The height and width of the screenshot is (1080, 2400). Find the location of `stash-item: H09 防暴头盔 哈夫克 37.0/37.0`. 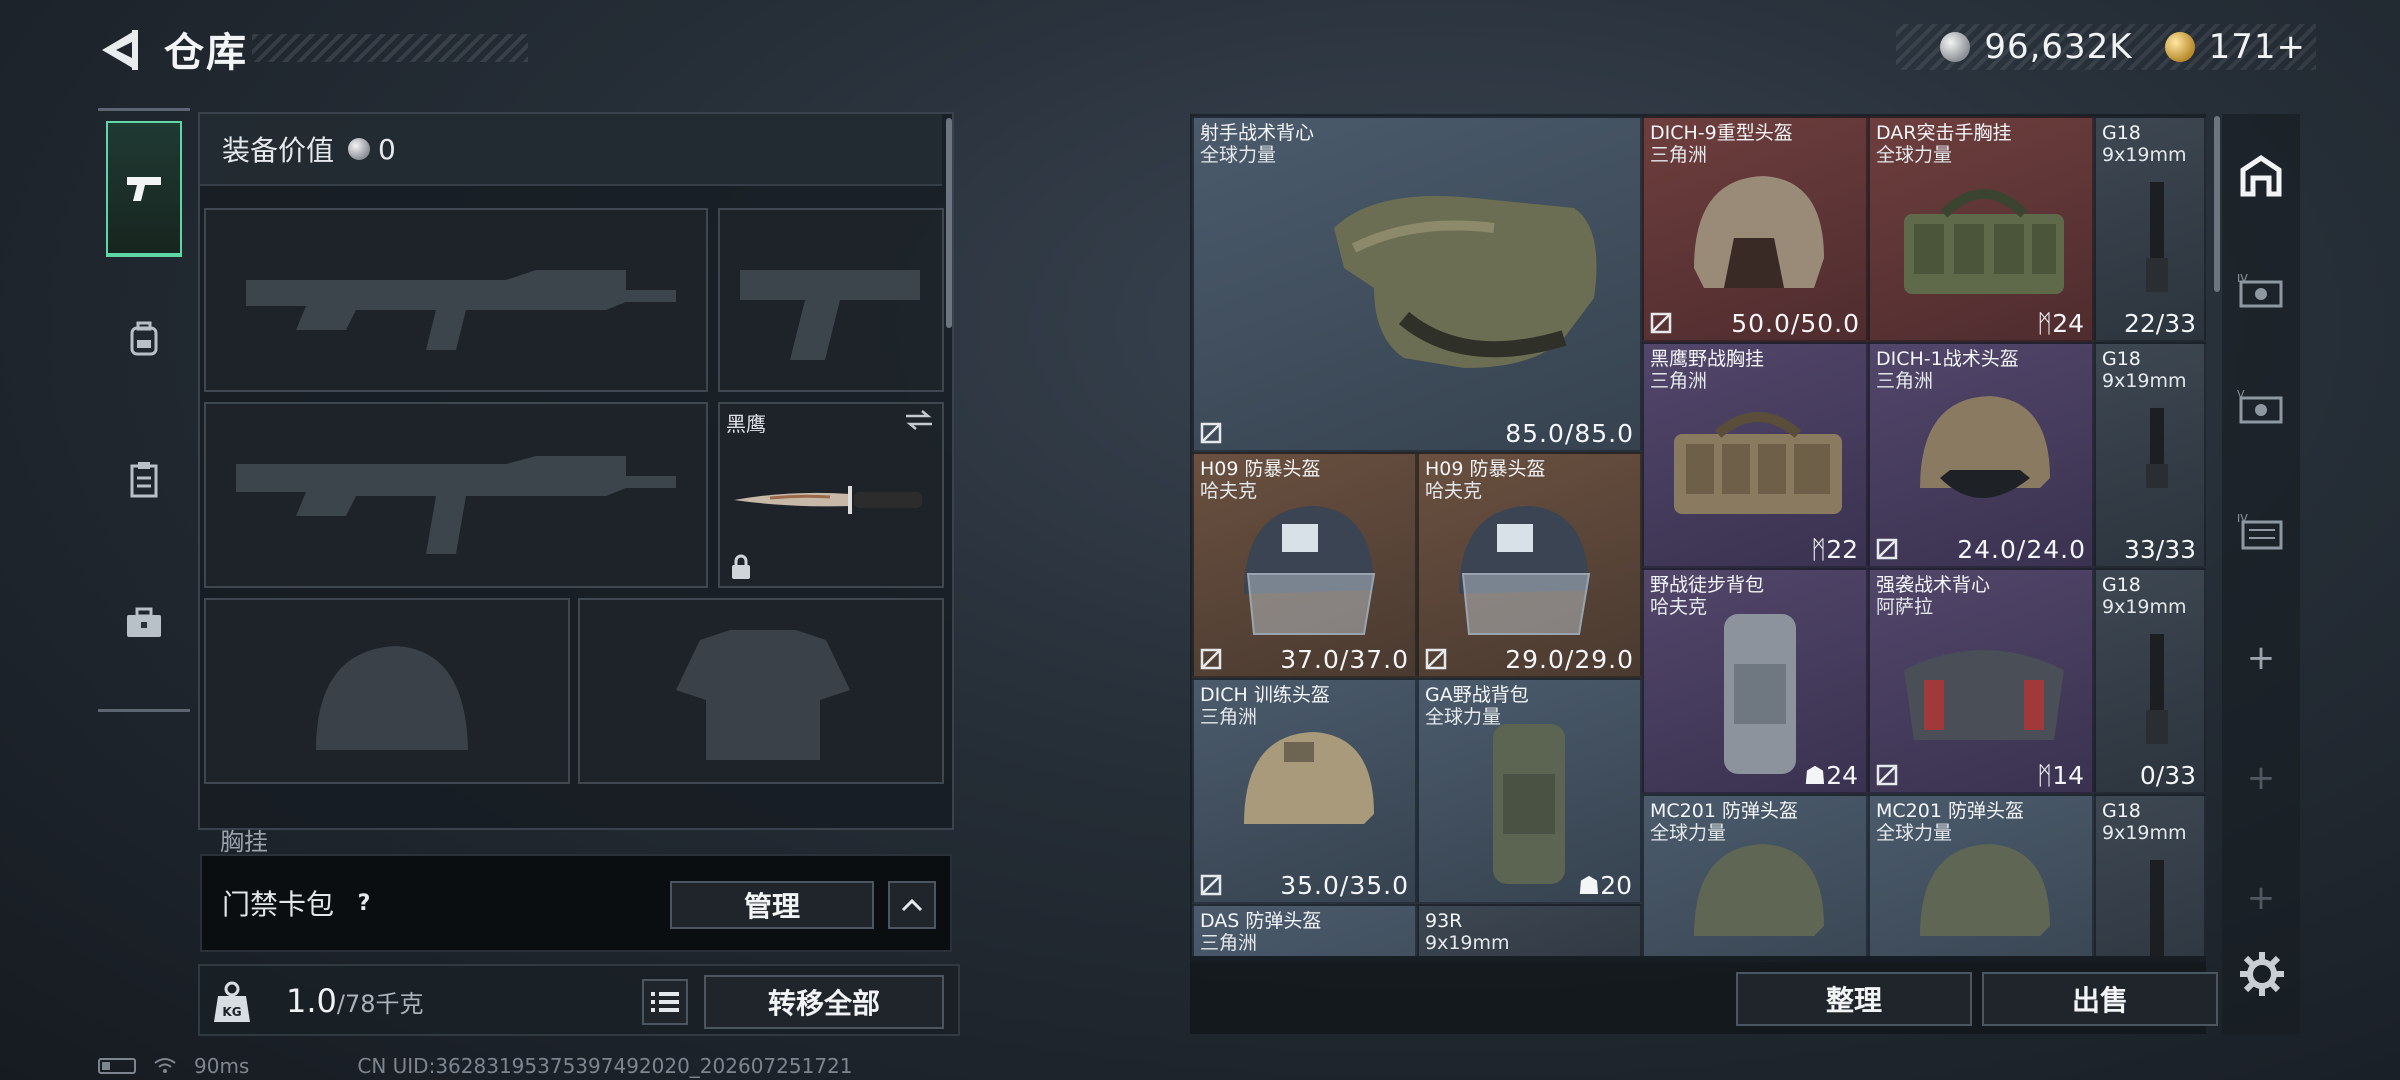

stash-item: H09 防暴头盔 哈夫克 37.0/37.0 is located at coordinates (1304, 565).